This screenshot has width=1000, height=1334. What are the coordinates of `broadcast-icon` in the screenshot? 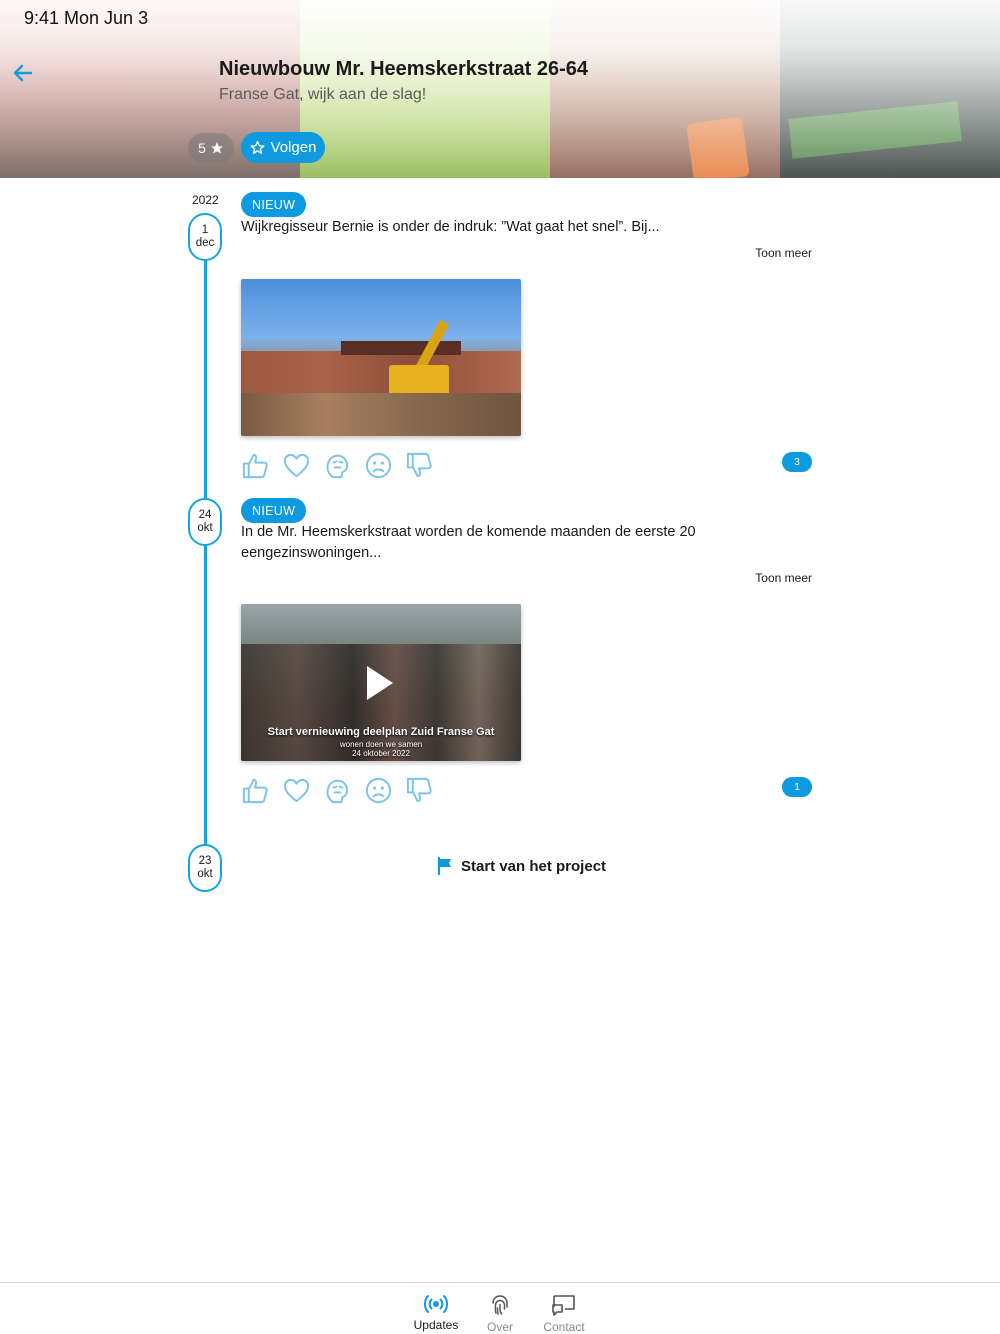 It's located at (436, 1304).